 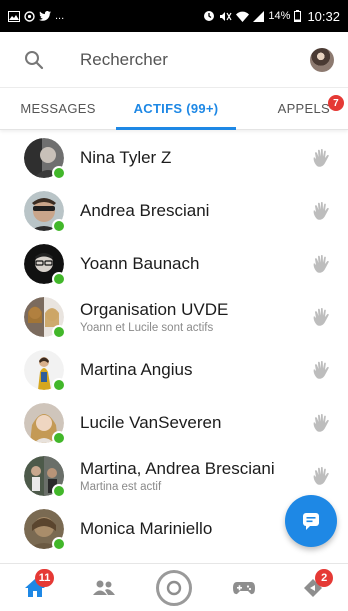 I want to click on settings-icon, so click(x=29, y=16).